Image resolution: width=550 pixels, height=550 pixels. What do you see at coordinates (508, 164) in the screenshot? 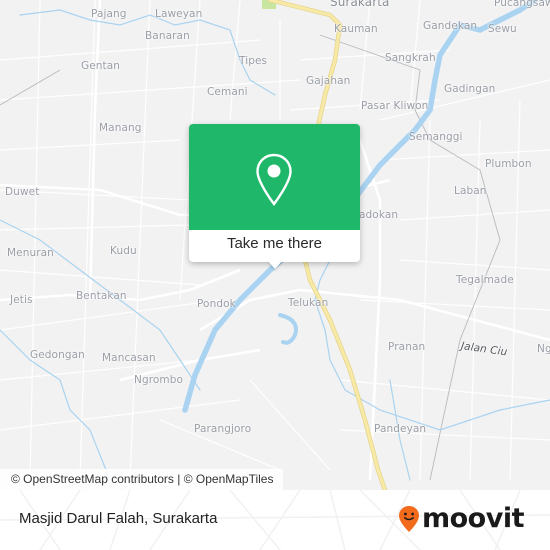
I see `place-label: Plumbon` at bounding box center [508, 164].